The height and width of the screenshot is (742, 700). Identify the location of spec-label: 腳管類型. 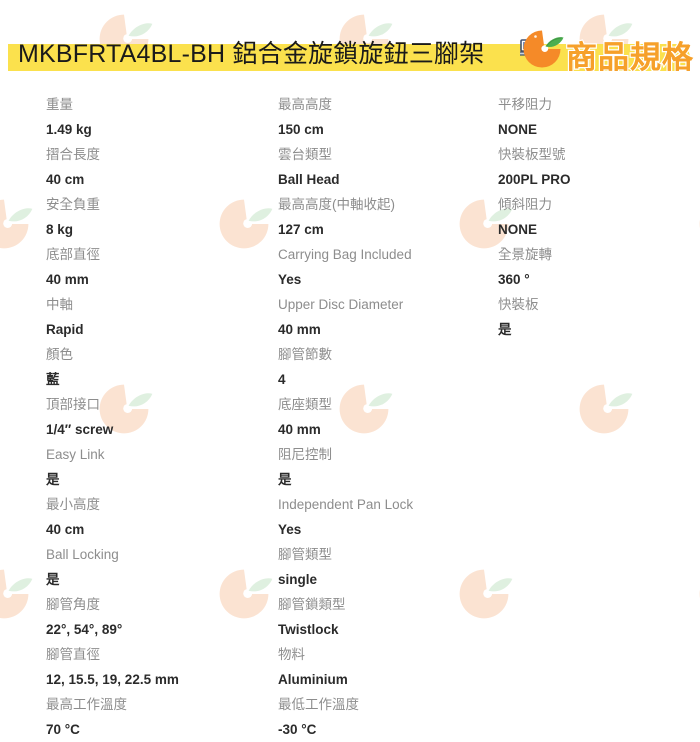
(305, 554).